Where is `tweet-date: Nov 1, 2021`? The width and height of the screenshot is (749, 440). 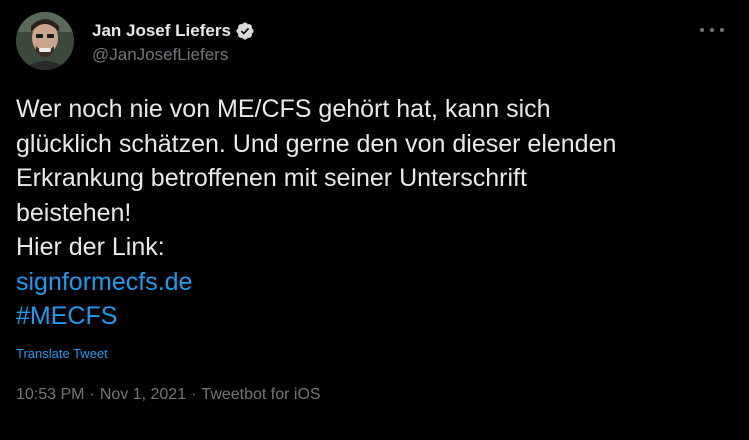 tweet-date: Nov 1, 2021 is located at coordinates (143, 395).